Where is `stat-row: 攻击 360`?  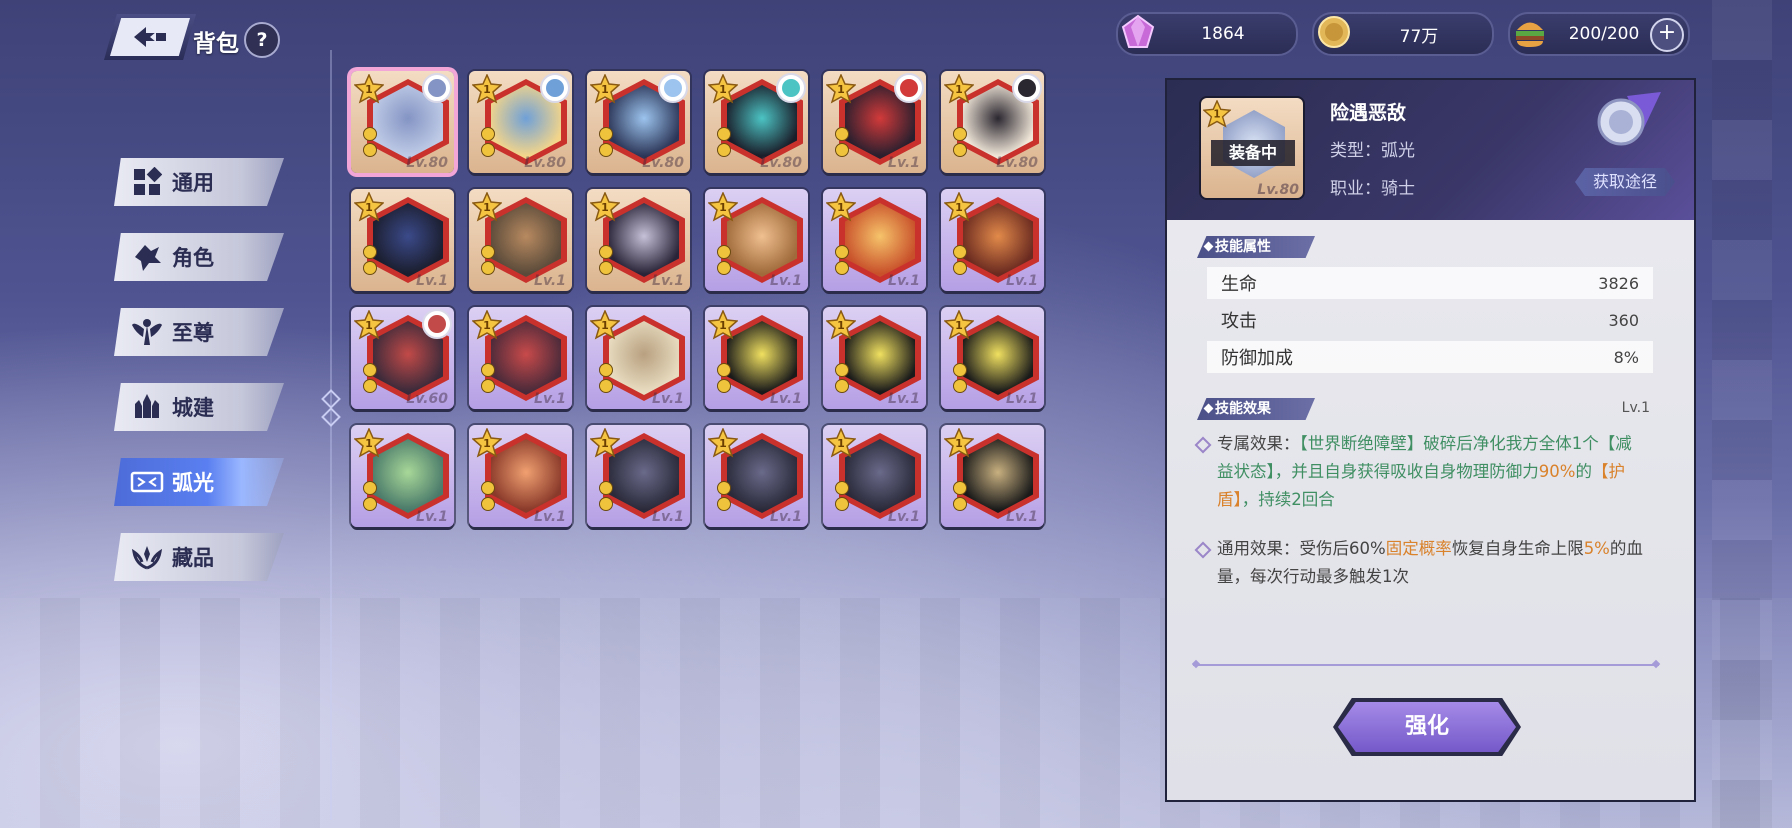 stat-row: 攻击 360 is located at coordinates (1430, 320).